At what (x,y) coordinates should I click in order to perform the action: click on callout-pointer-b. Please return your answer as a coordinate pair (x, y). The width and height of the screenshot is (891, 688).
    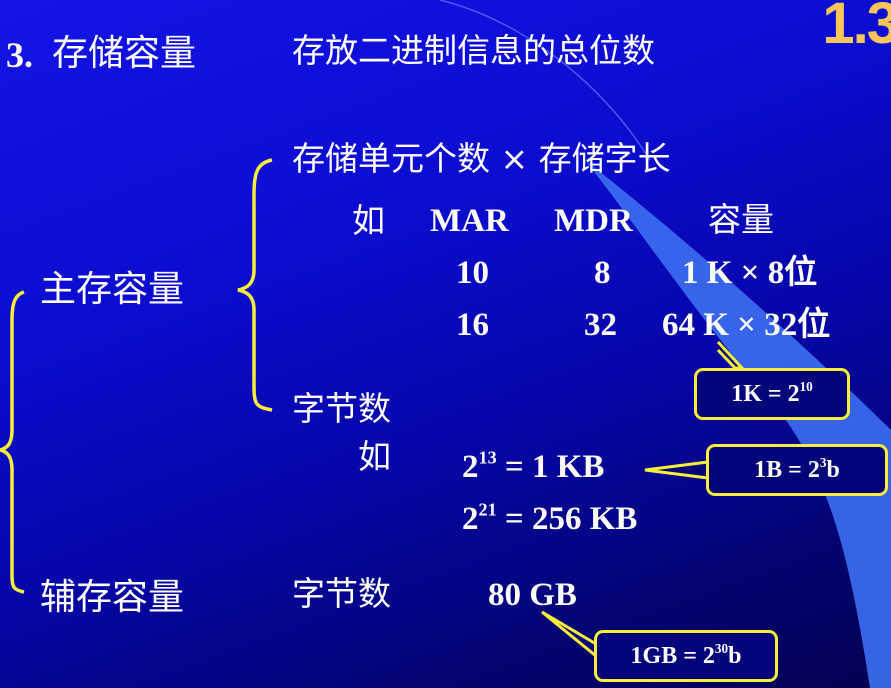
    Looking at the image, I should click on (677, 470).